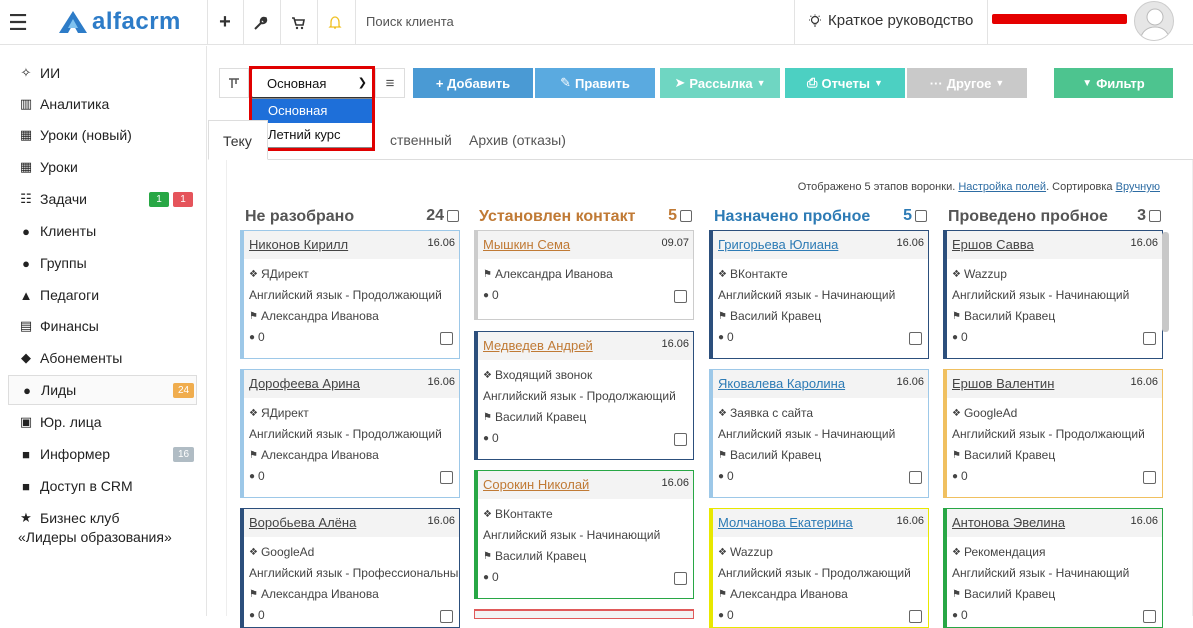 Image resolution: width=1193 pixels, height=628 pixels. What do you see at coordinates (102, 358) in the screenshot?
I see `sidebar-item: ◆ Абонементы` at bounding box center [102, 358].